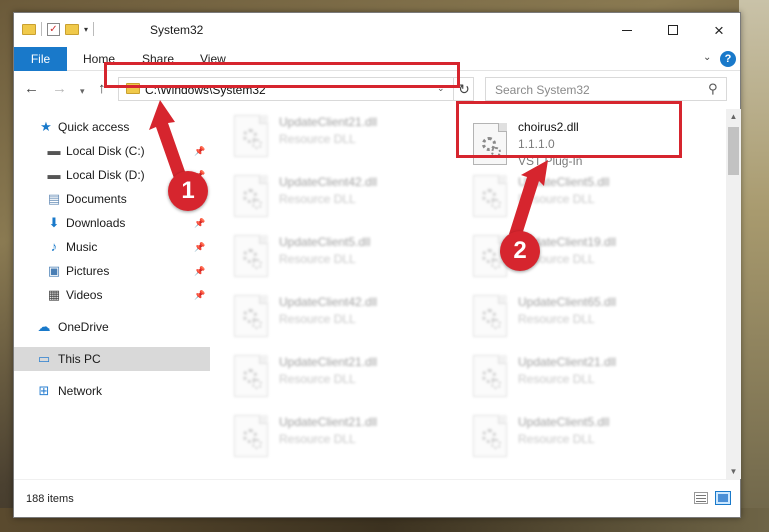 This screenshot has height=532, width=769. Describe the element at coordinates (348, 169) in the screenshot. I see `callout-arrows` at that location.